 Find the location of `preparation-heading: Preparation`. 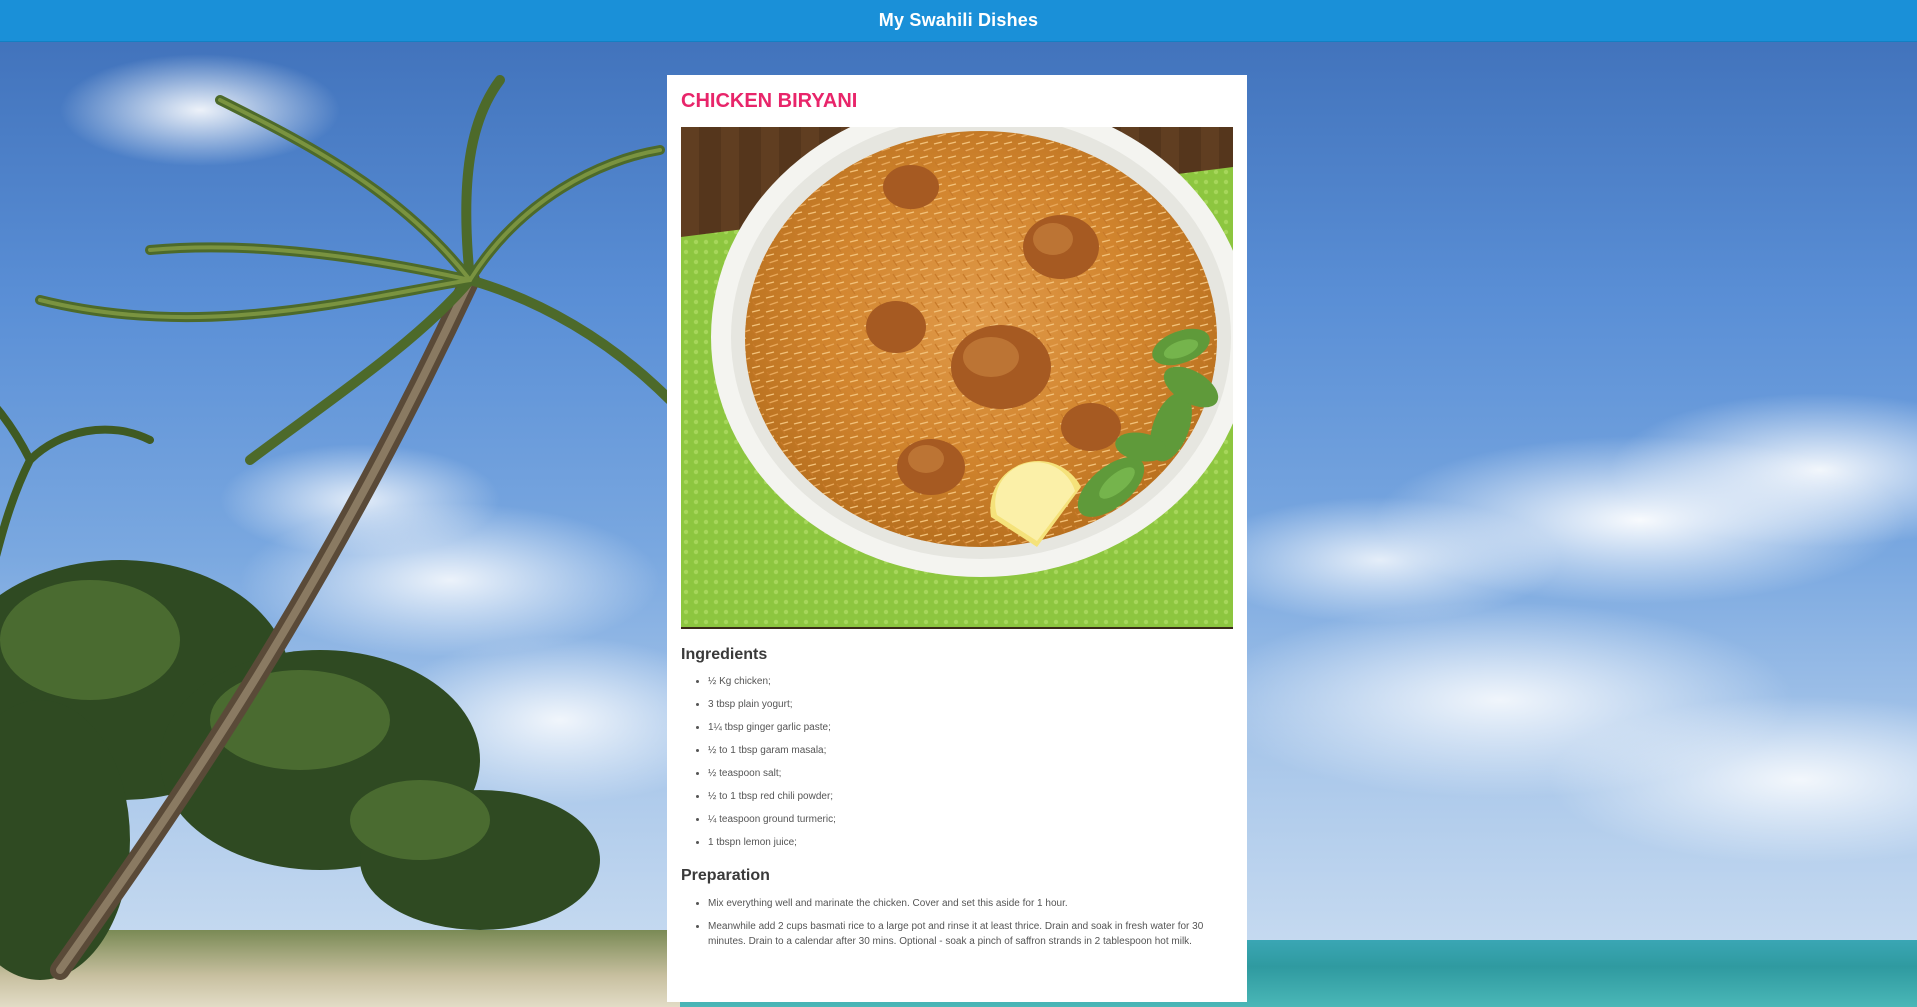

preparation-heading: Preparation is located at coordinates (725, 875).